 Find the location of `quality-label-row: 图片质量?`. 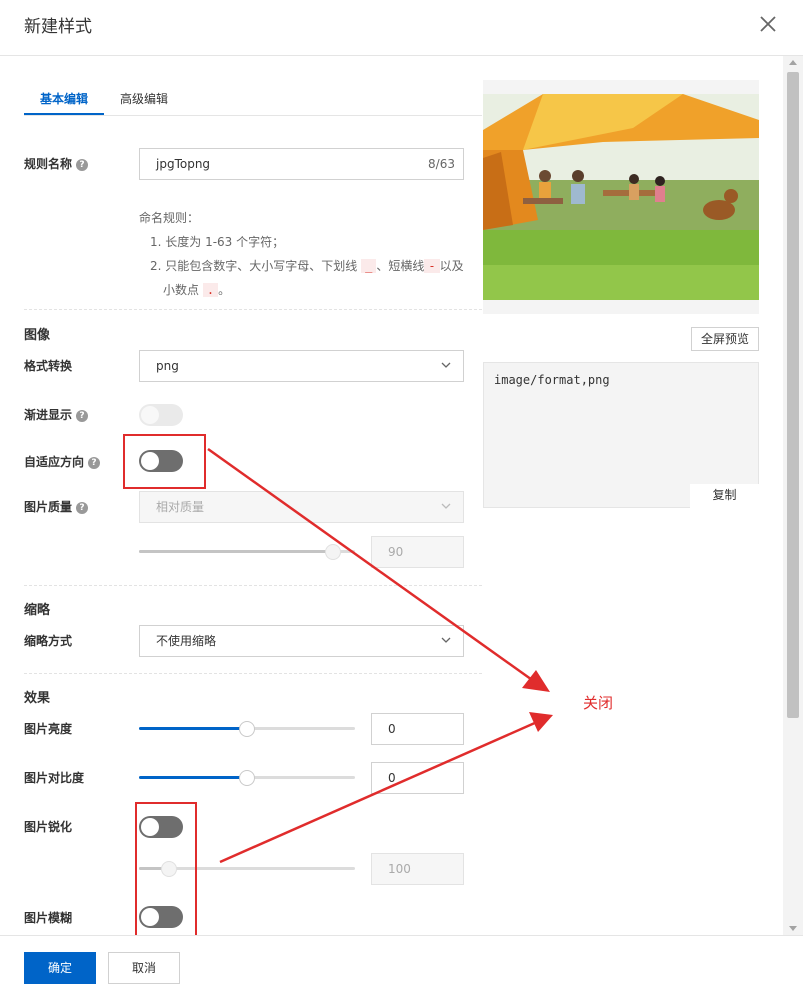

quality-label-row: 图片质量? is located at coordinates (56, 506).